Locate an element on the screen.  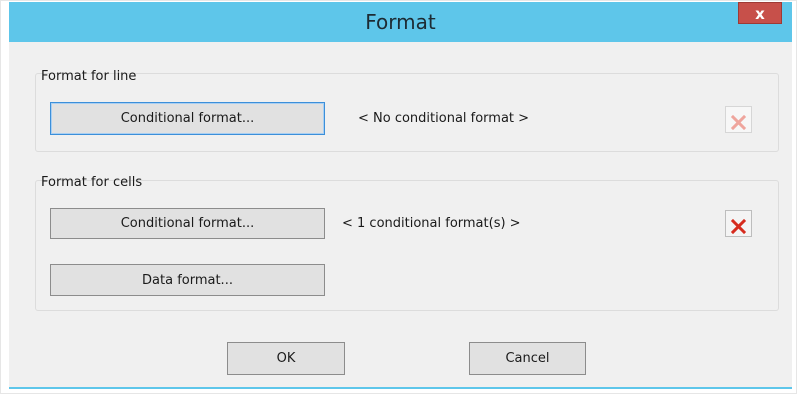
window-bottom-border is located at coordinates (400, 388).